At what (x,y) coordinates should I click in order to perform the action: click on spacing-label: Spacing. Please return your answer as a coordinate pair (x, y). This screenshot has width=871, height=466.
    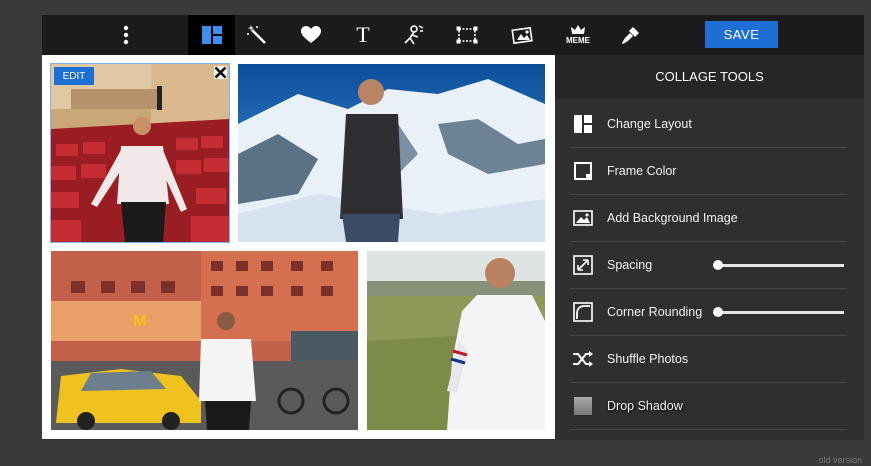
    Looking at the image, I should click on (630, 265).